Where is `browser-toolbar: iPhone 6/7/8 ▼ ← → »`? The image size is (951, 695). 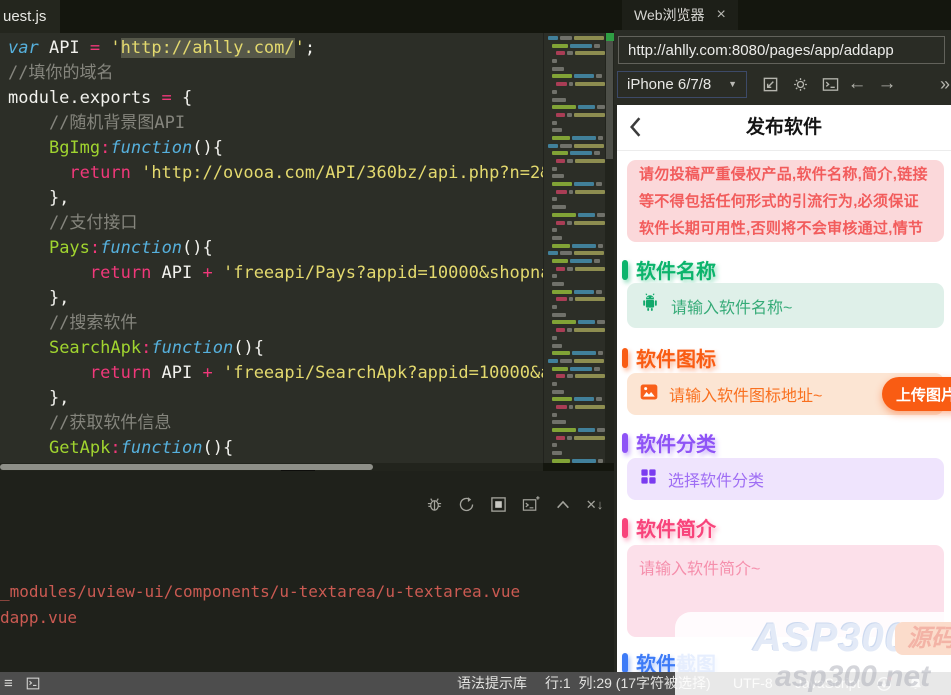
browser-toolbar: iPhone 6/7/8 ▼ ← → » is located at coordinates (782, 67).